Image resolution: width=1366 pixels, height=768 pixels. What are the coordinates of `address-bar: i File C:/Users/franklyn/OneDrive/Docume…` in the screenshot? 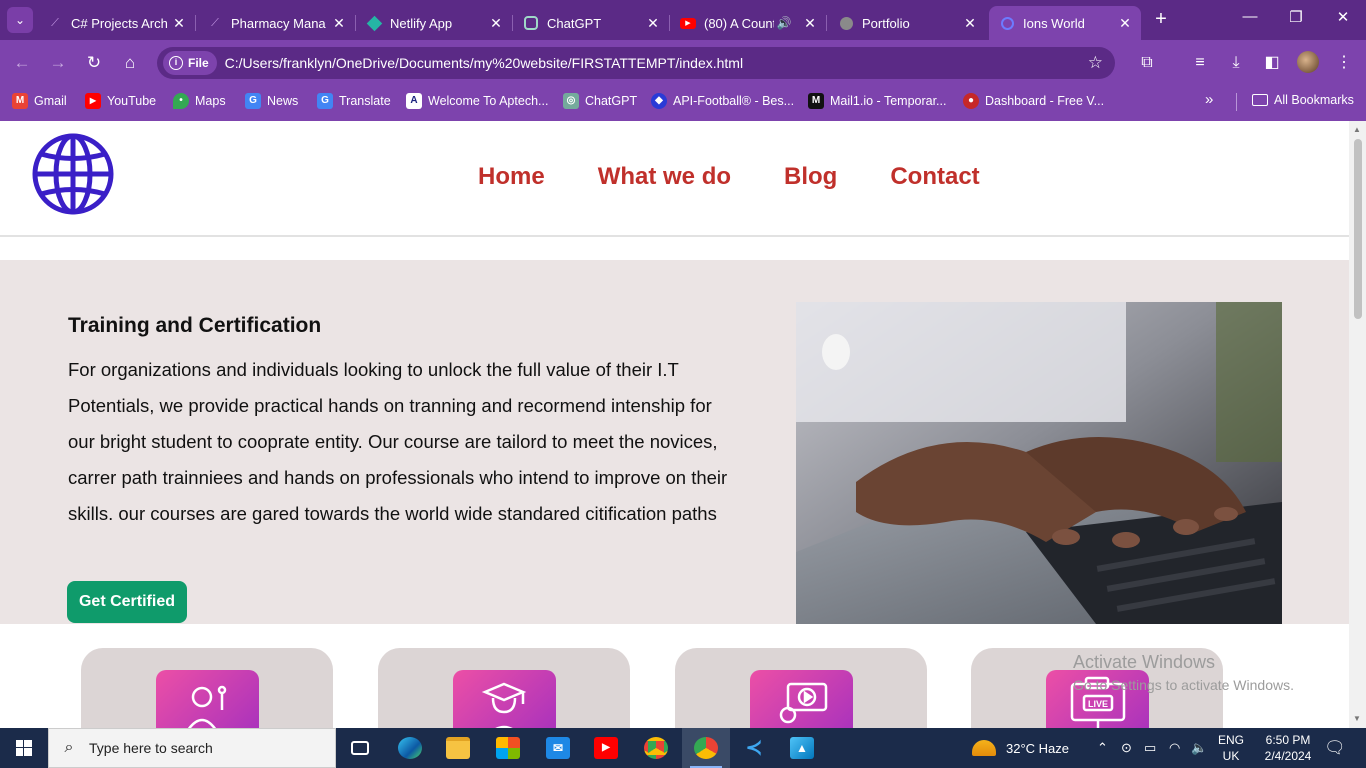 It's located at (636, 63).